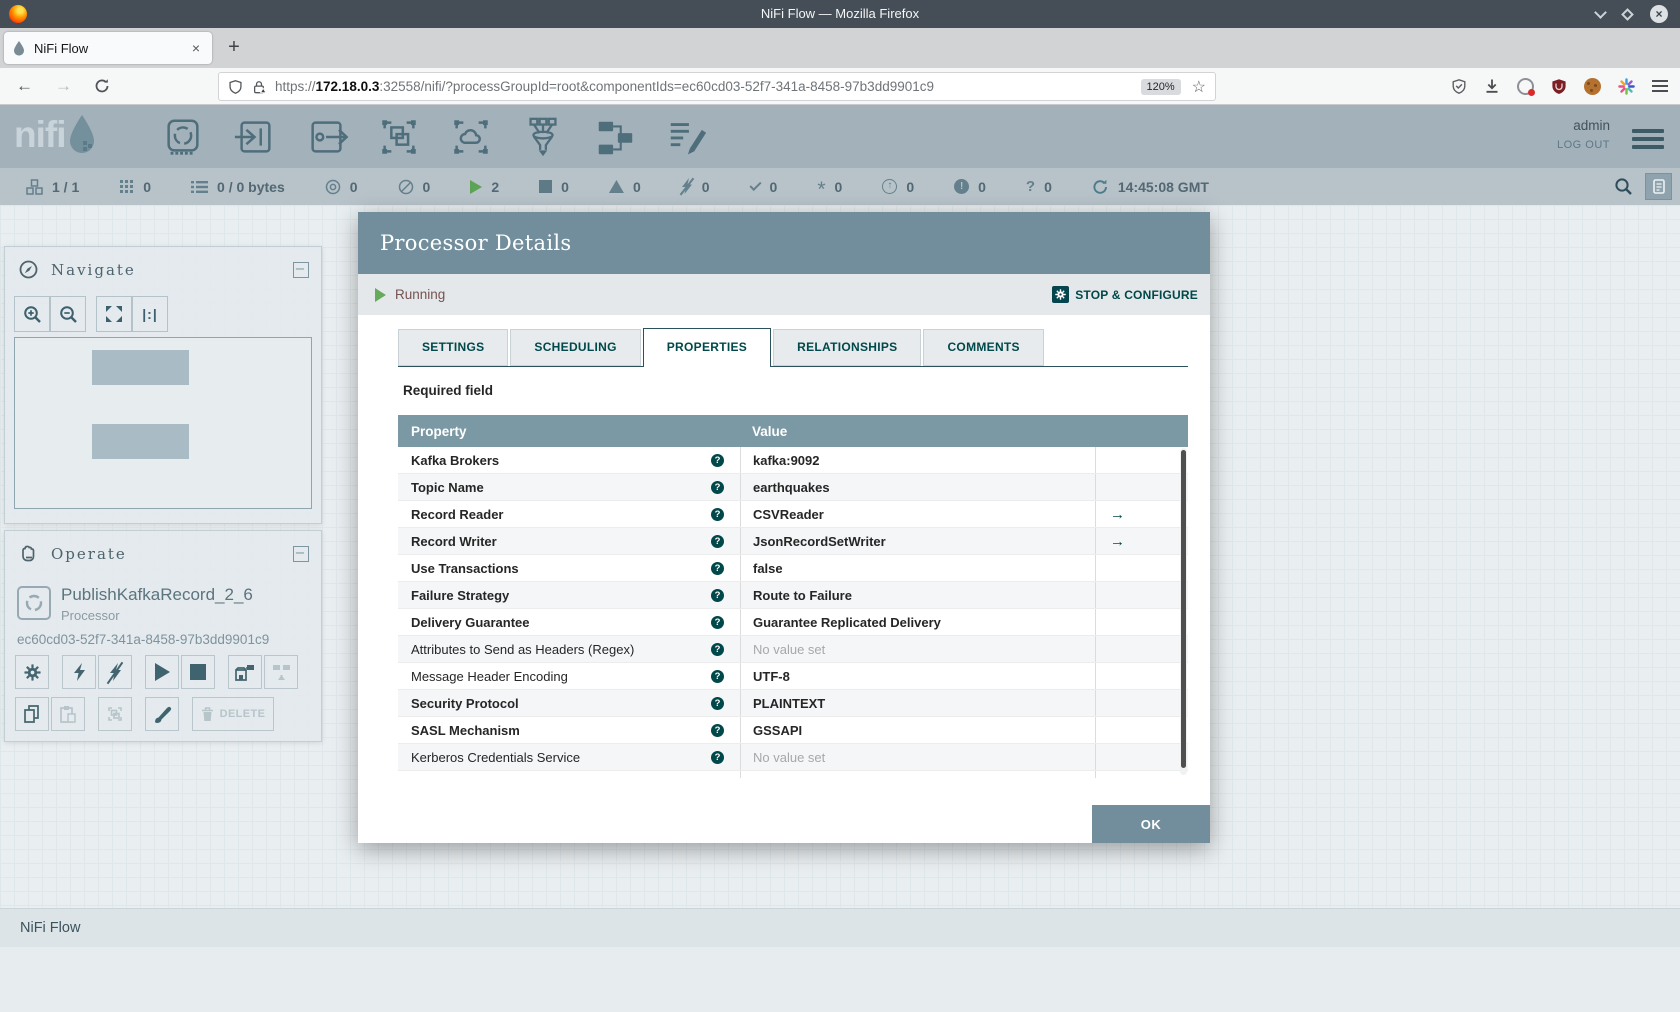  What do you see at coordinates (163, 423) in the screenshot?
I see `birdseye-minimap` at bounding box center [163, 423].